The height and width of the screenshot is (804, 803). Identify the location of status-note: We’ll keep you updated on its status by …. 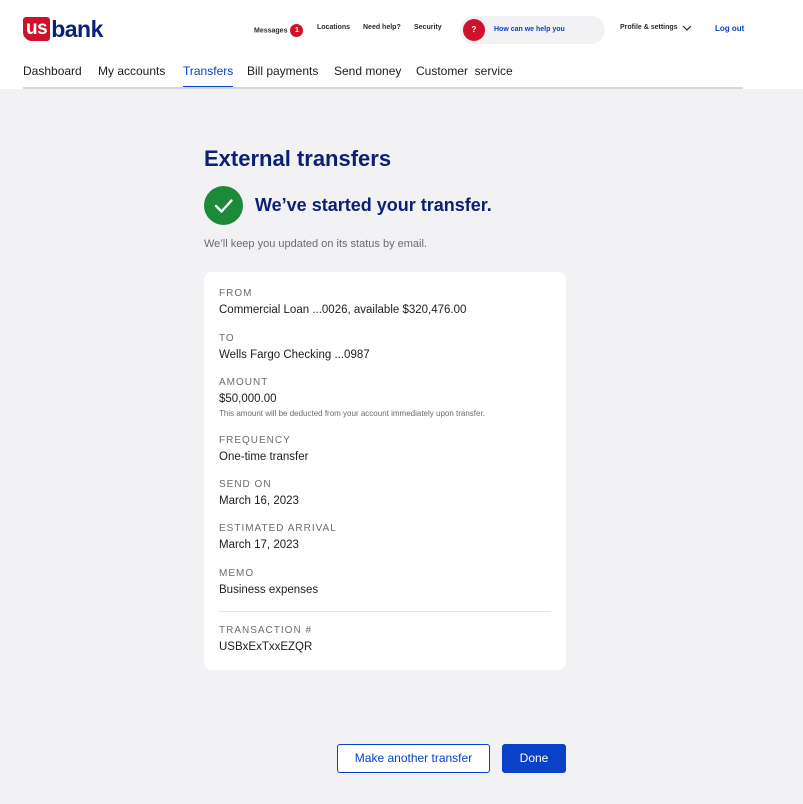
(315, 244).